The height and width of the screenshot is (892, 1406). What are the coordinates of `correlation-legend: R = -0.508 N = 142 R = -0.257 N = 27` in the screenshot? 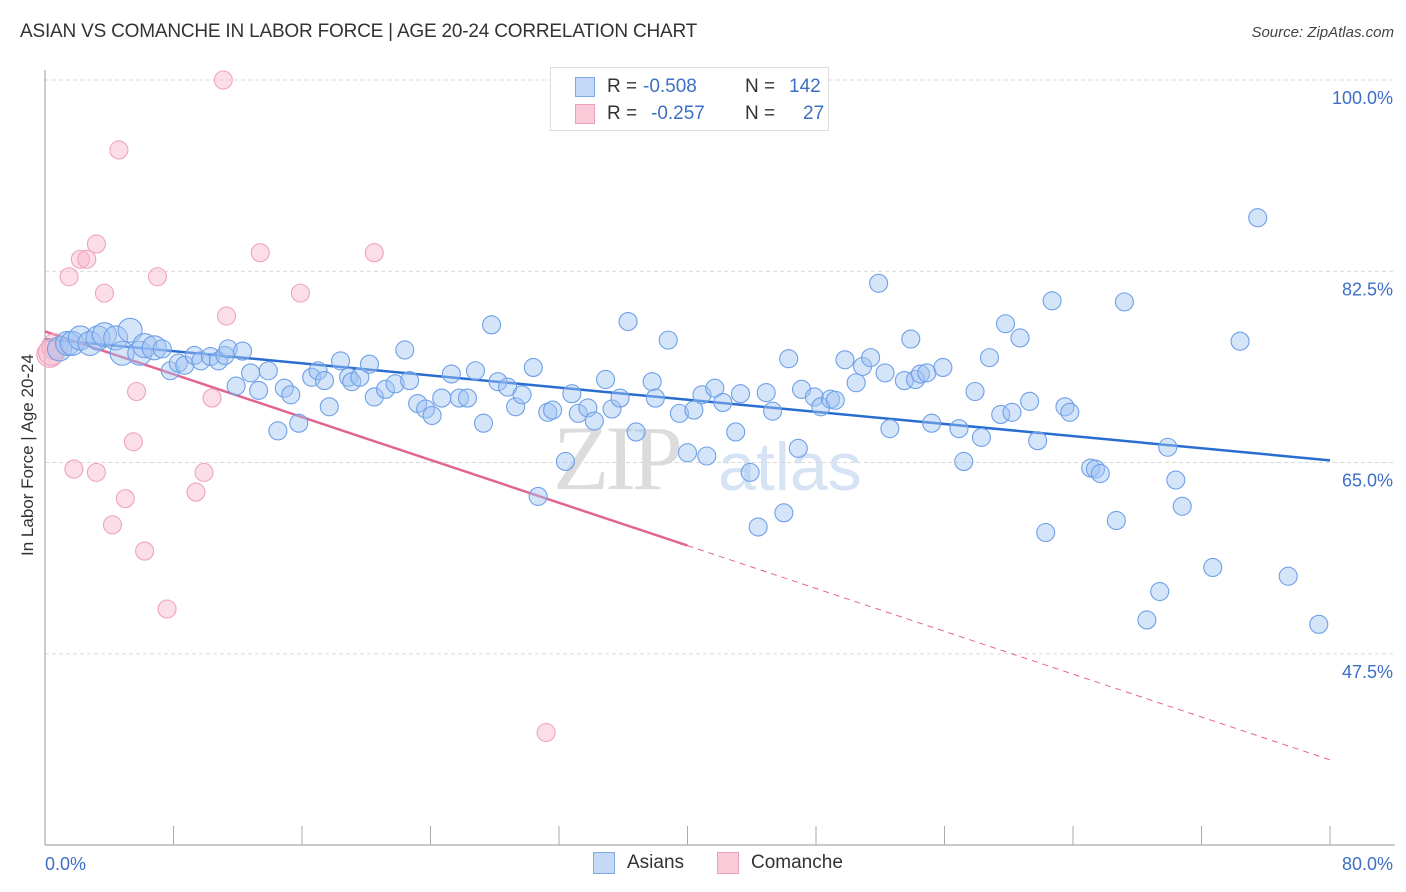 It's located at (689, 99).